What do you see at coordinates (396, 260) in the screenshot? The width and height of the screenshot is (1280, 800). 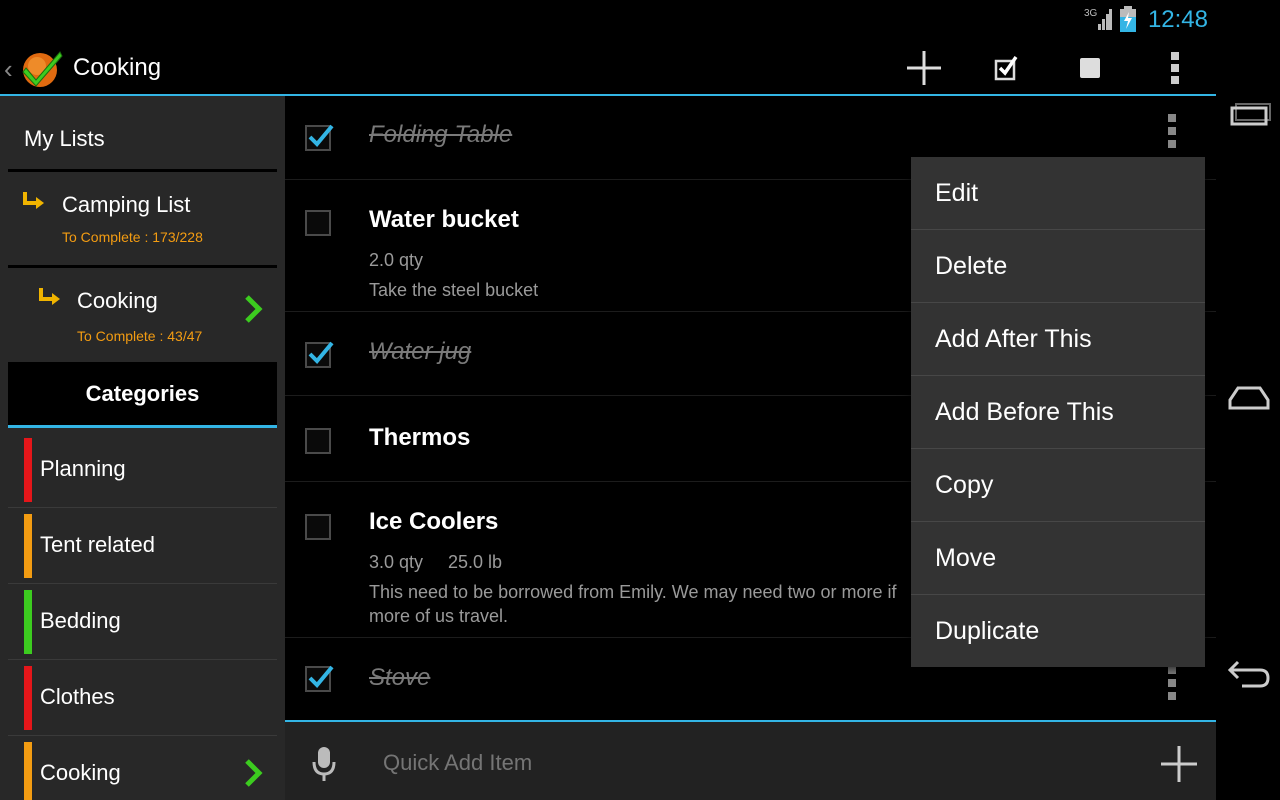 I see `item-quantity: 2.0 qty` at bounding box center [396, 260].